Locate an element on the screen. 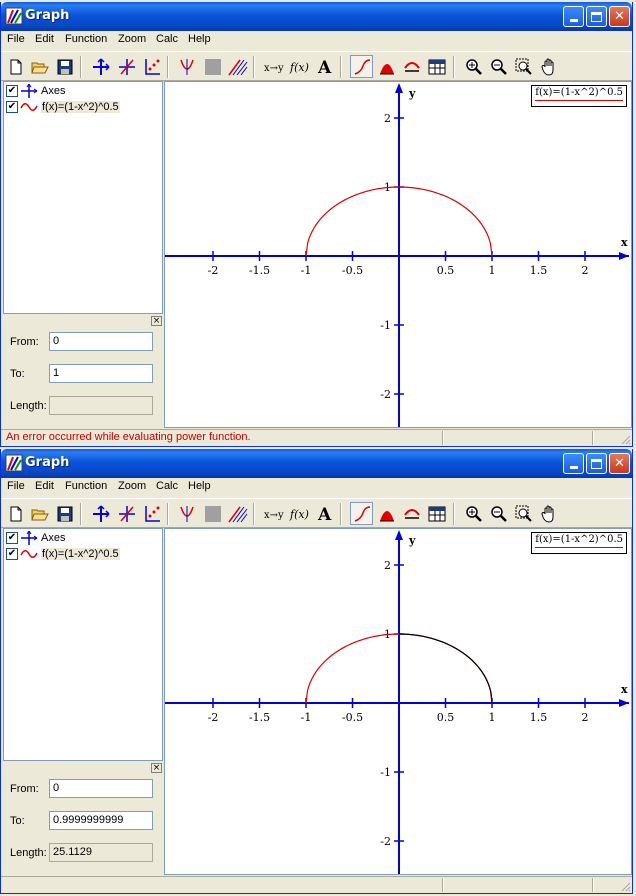  to-field: 0.9999999999 is located at coordinates (101, 820).